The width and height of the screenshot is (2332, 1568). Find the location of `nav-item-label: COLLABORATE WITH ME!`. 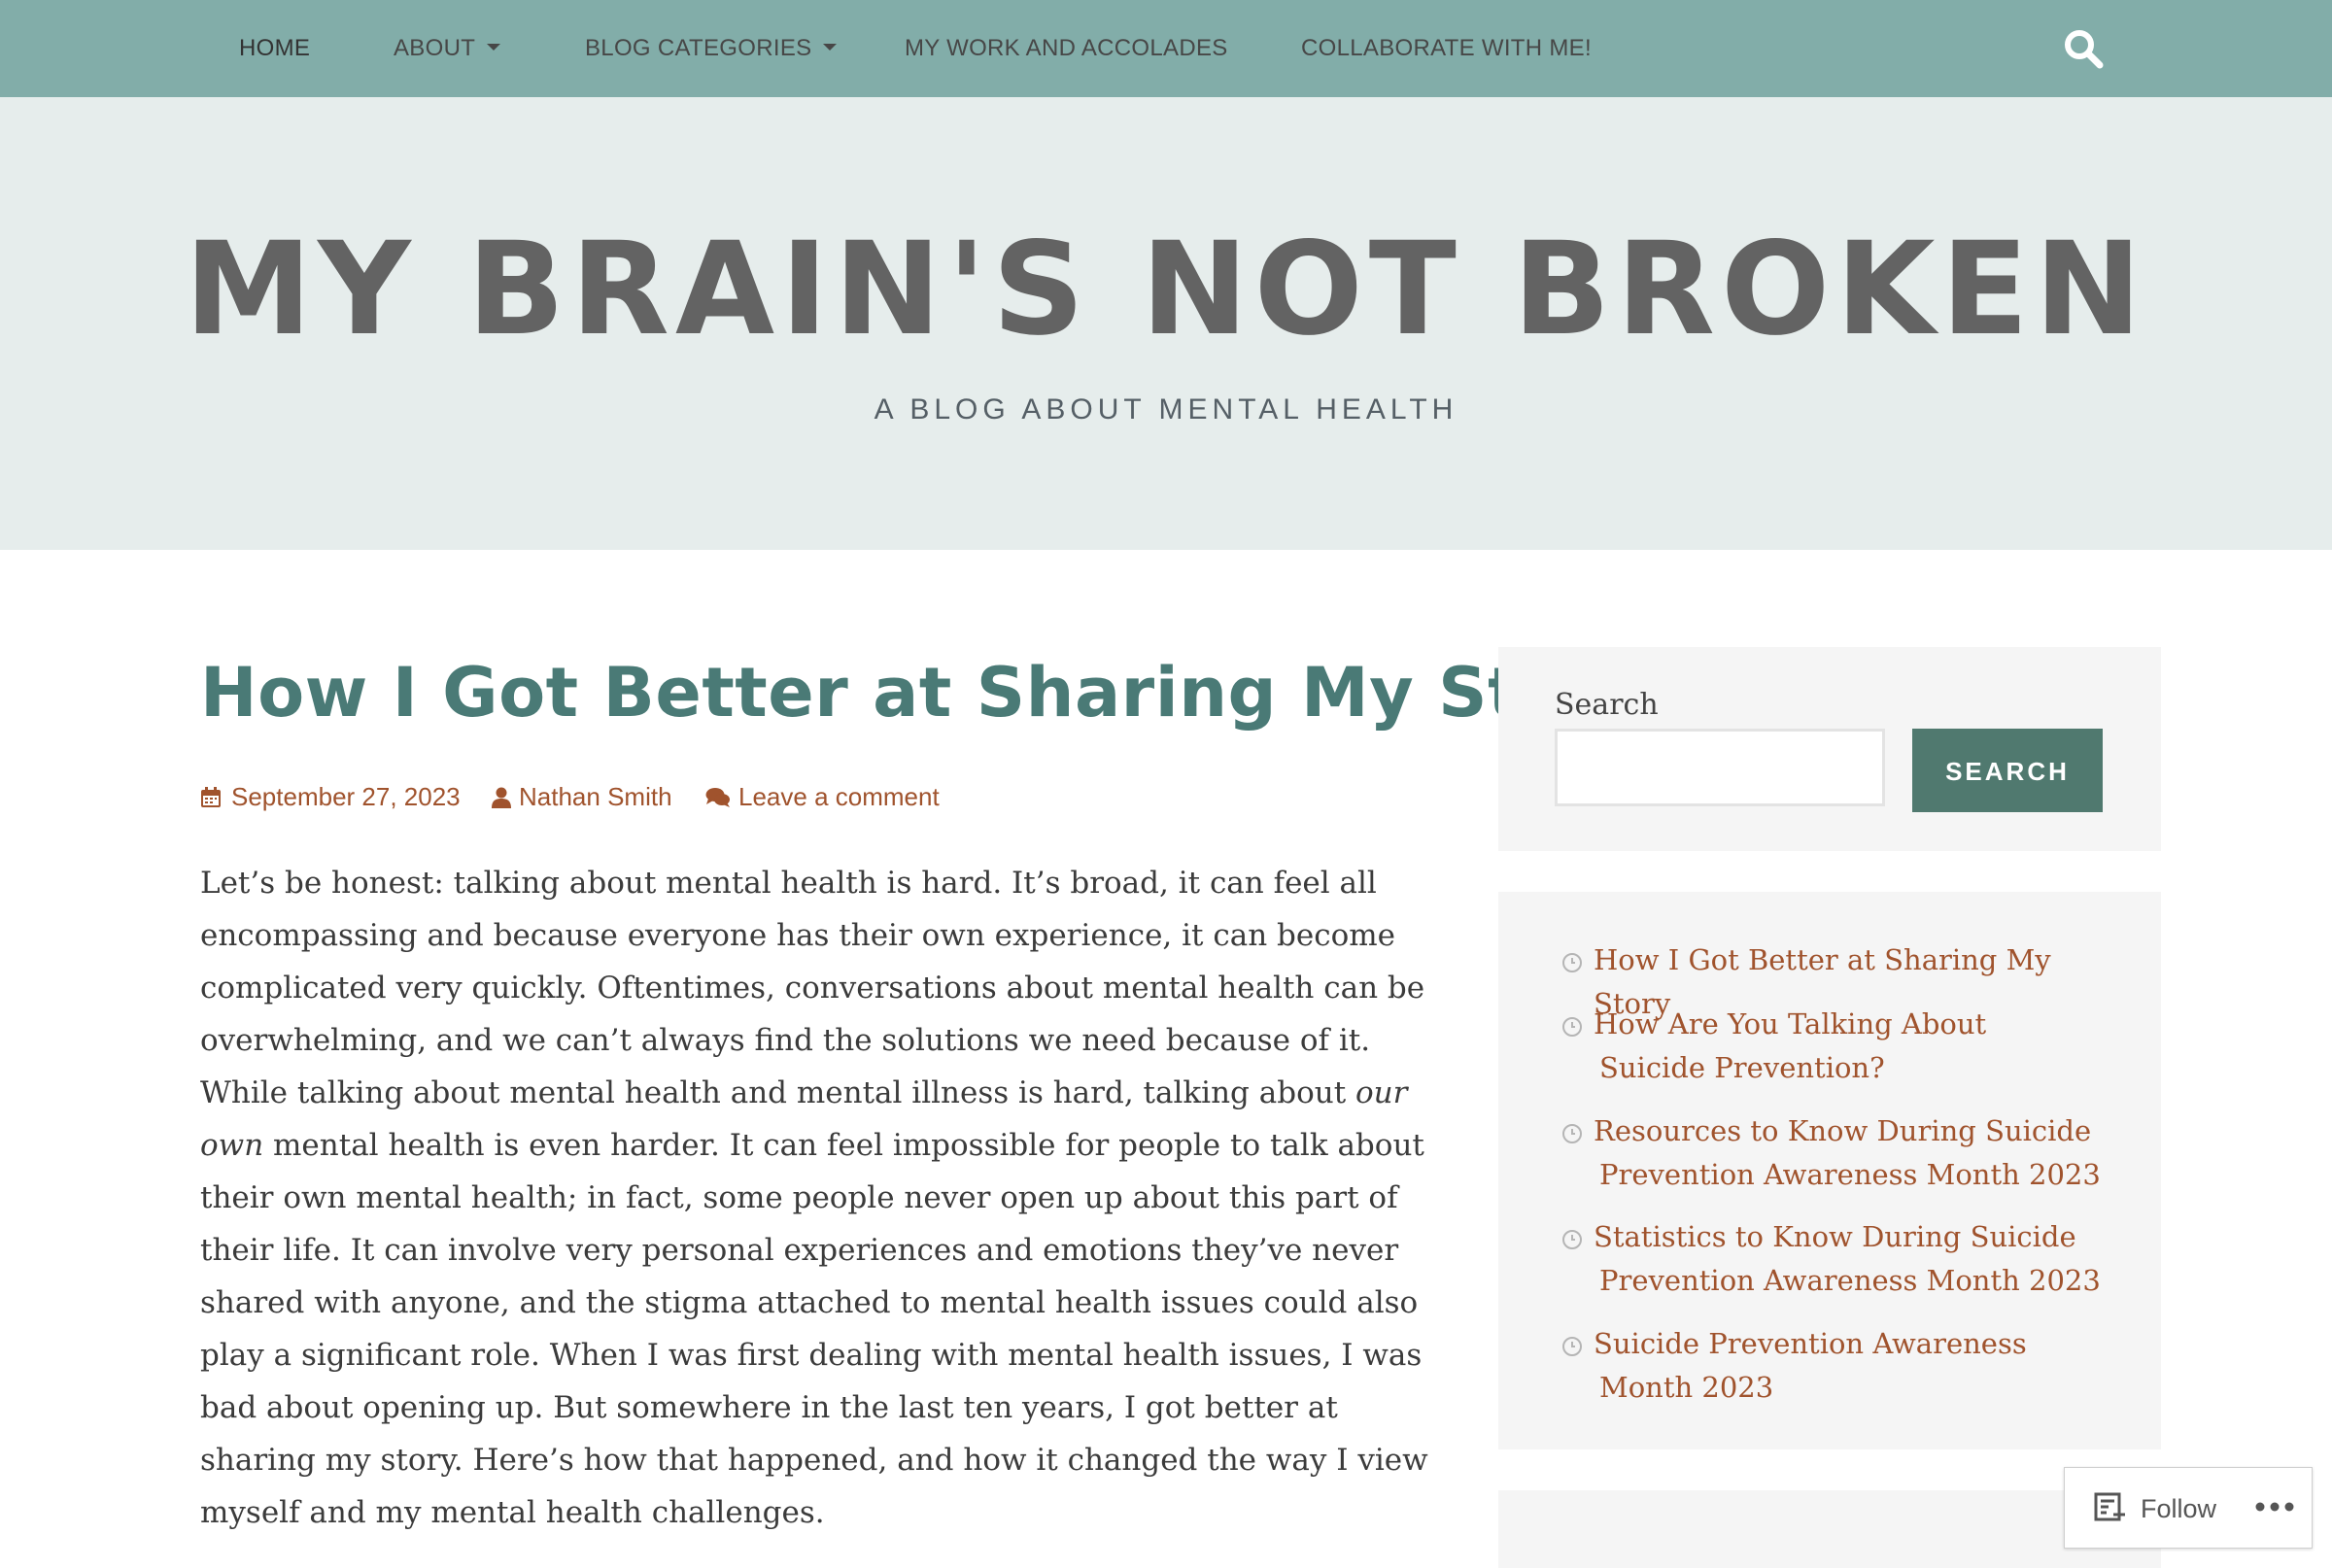

nav-item-label: COLLABORATE WITH ME! is located at coordinates (1446, 48).